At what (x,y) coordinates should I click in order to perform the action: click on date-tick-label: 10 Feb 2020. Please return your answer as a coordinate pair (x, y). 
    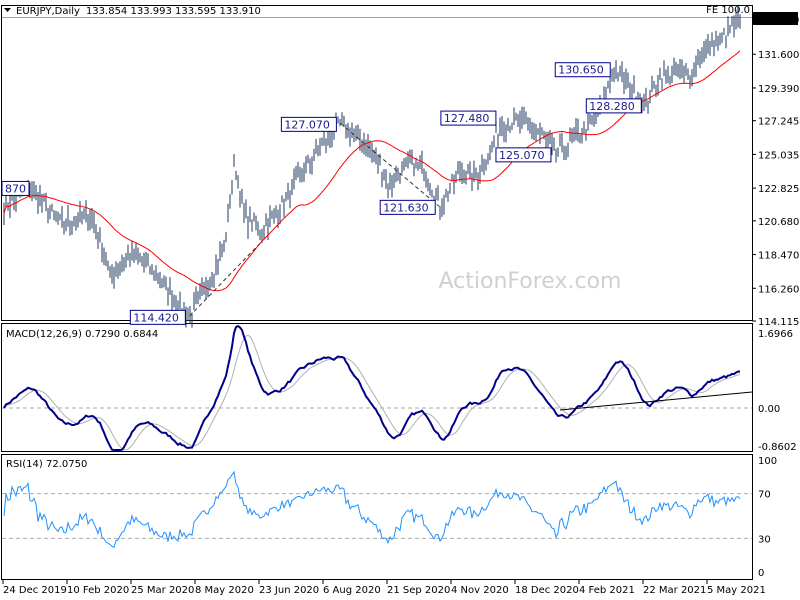
    Looking at the image, I should click on (98, 590).